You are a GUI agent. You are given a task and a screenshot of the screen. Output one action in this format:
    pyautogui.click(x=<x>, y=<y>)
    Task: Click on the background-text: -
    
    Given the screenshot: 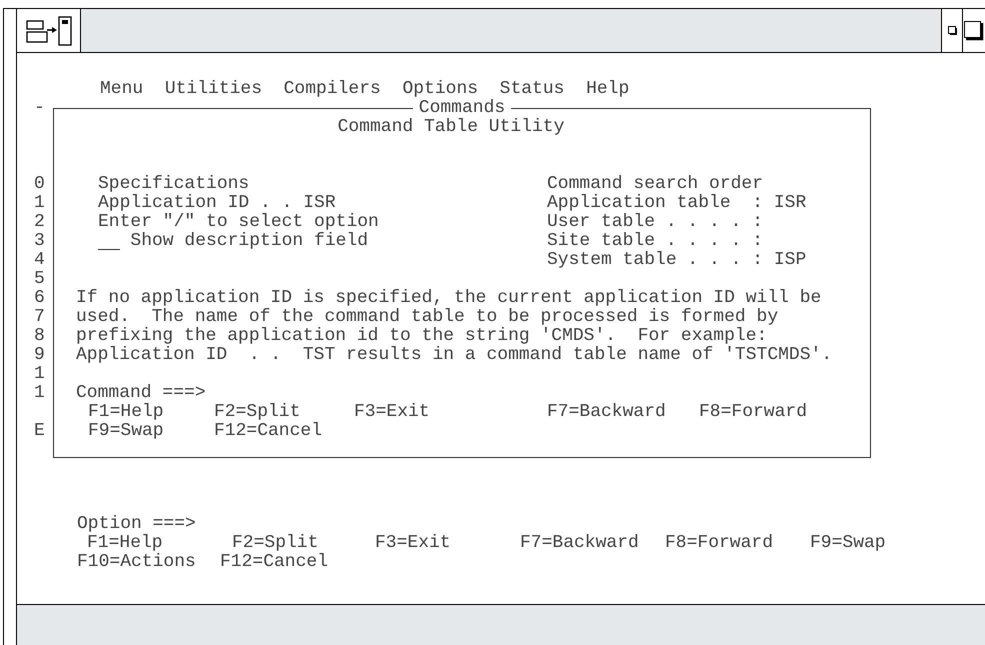 What is the action you would take?
    pyautogui.click(x=40, y=108)
    